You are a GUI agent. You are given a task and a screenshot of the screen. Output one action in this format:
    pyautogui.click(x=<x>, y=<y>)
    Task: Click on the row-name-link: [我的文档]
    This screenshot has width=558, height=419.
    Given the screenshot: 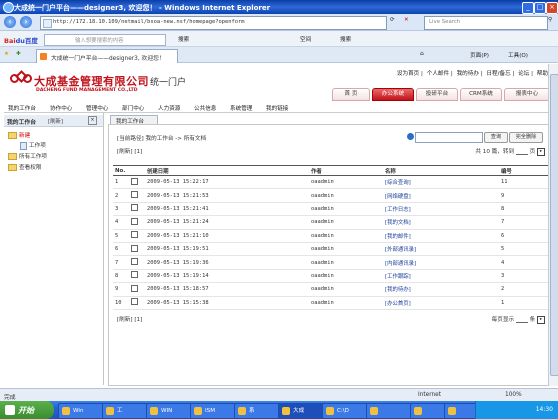 What is the action you would take?
    pyautogui.click(x=441, y=222)
    